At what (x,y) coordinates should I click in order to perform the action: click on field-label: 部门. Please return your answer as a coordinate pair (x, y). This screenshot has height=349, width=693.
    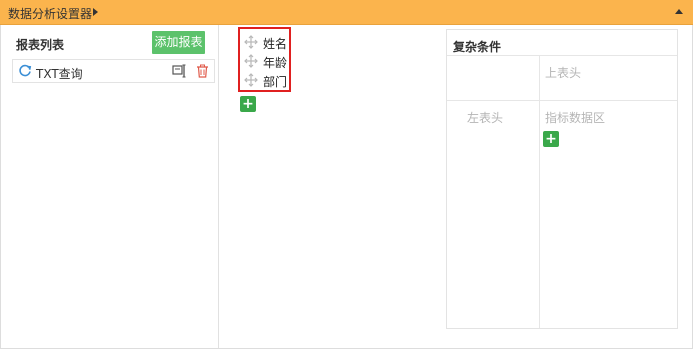
    Looking at the image, I should click on (275, 82).